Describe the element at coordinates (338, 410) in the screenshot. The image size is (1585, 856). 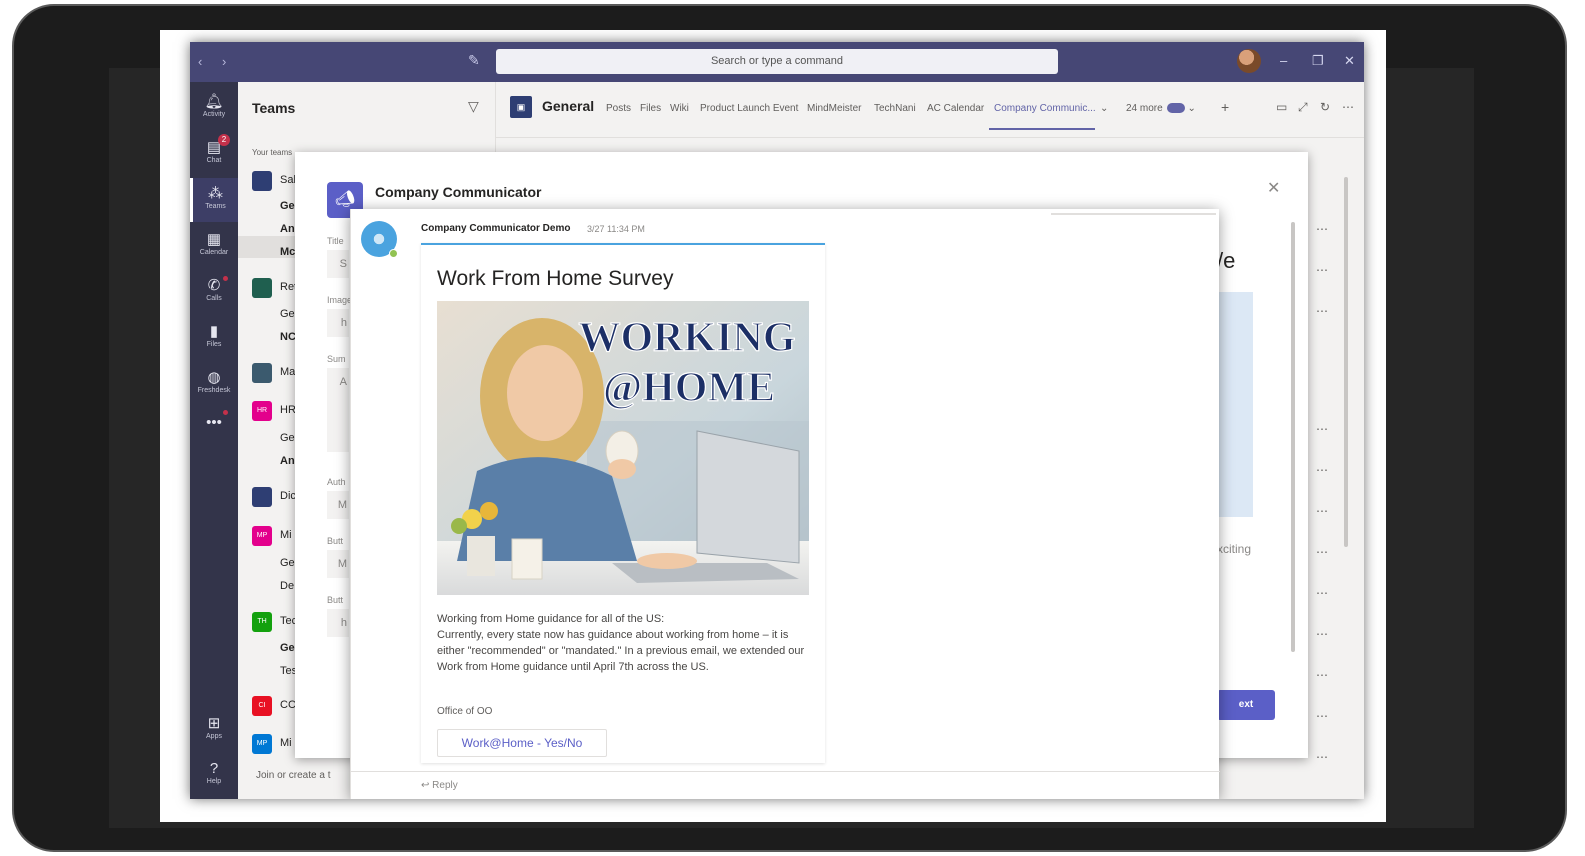
I see `summary-field: A` at that location.